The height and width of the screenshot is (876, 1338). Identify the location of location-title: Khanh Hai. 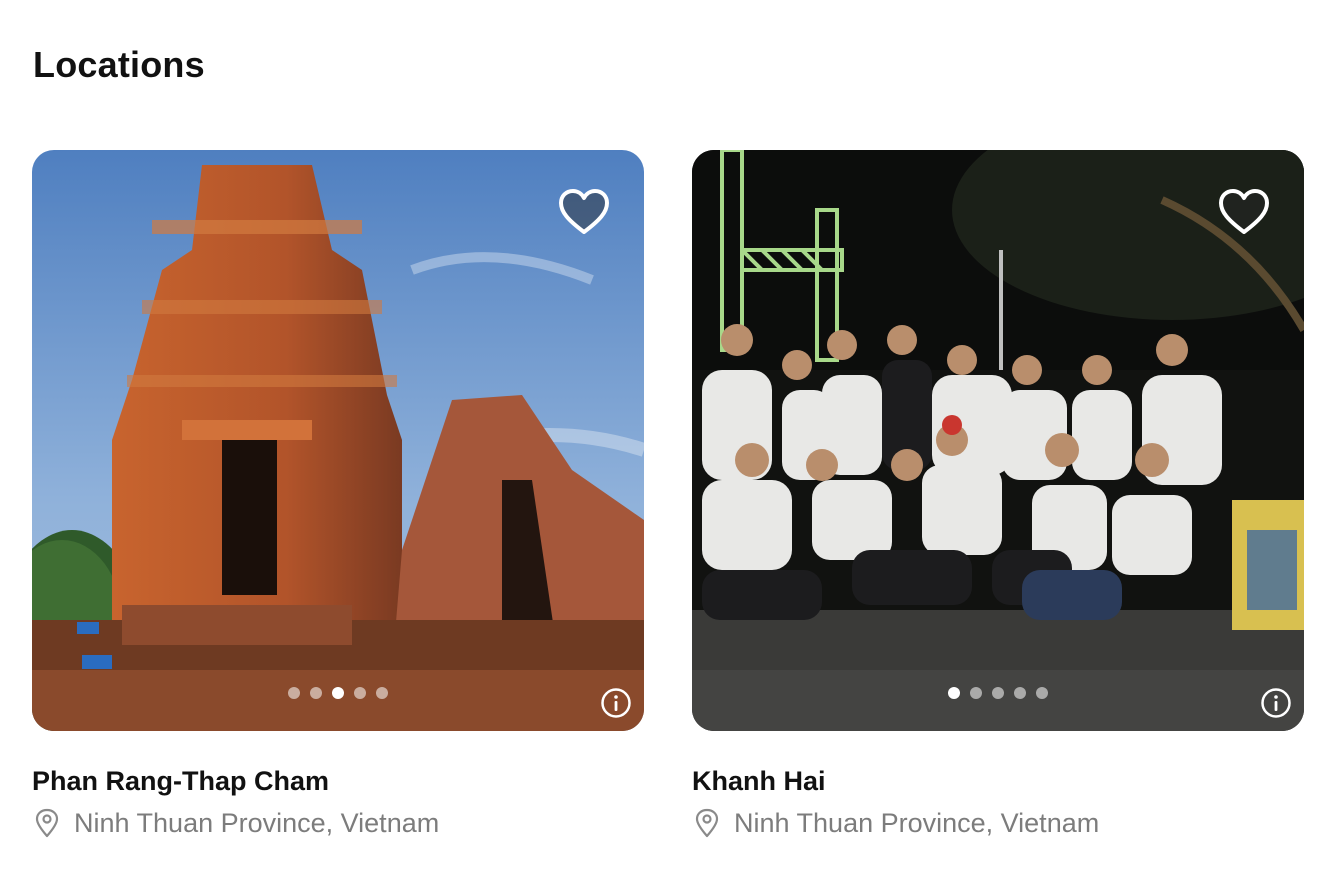
(998, 781).